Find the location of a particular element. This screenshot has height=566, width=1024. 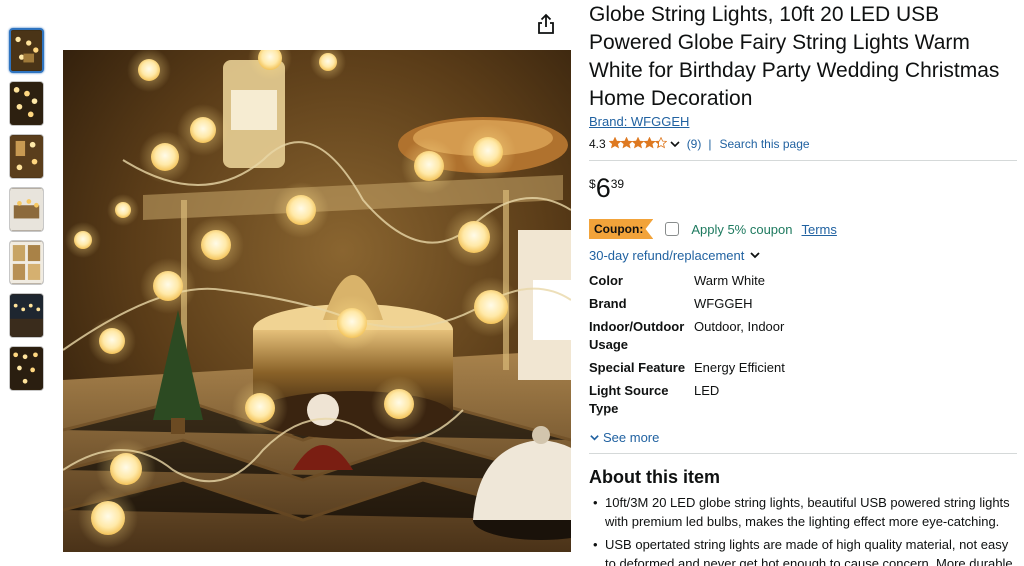

spec-key: Light Source Type is located at coordinates (629, 399).